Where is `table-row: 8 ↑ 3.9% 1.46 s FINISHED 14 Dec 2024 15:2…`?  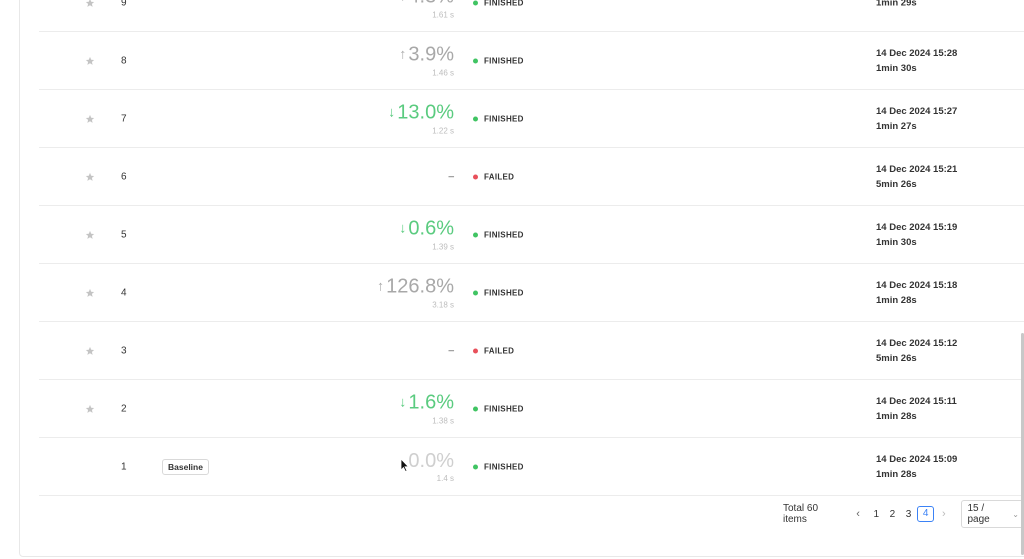
table-row: 8 ↑ 3.9% 1.46 s FINISHED 14 Dec 2024 15:2… is located at coordinates (531, 61).